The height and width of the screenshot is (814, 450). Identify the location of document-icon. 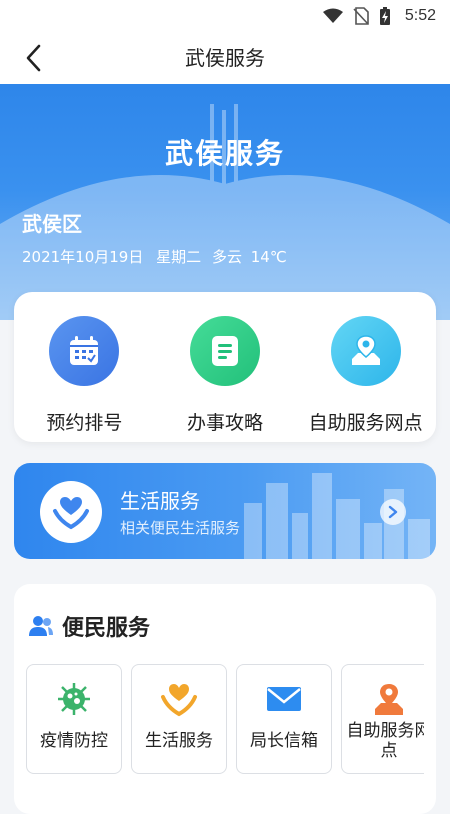
(225, 351).